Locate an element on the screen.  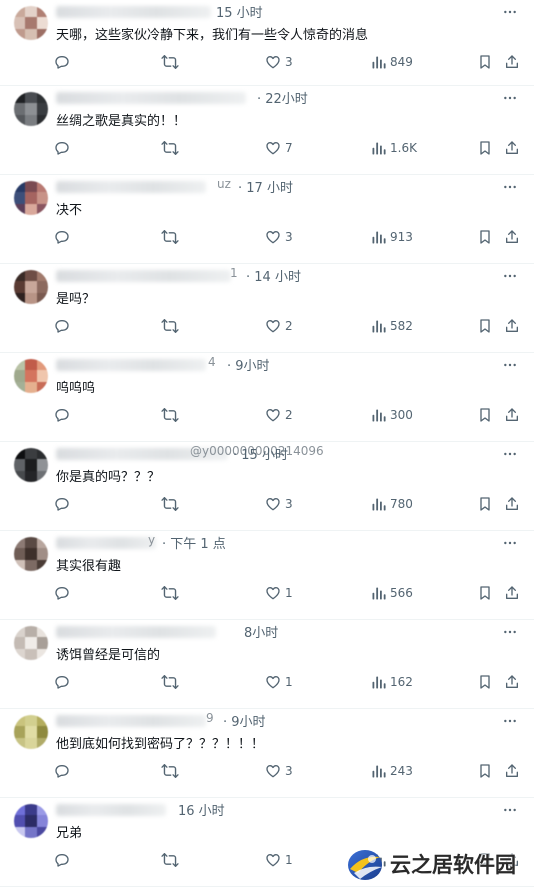
timestamp-link: · 下午 1 点 is located at coordinates (194, 542).